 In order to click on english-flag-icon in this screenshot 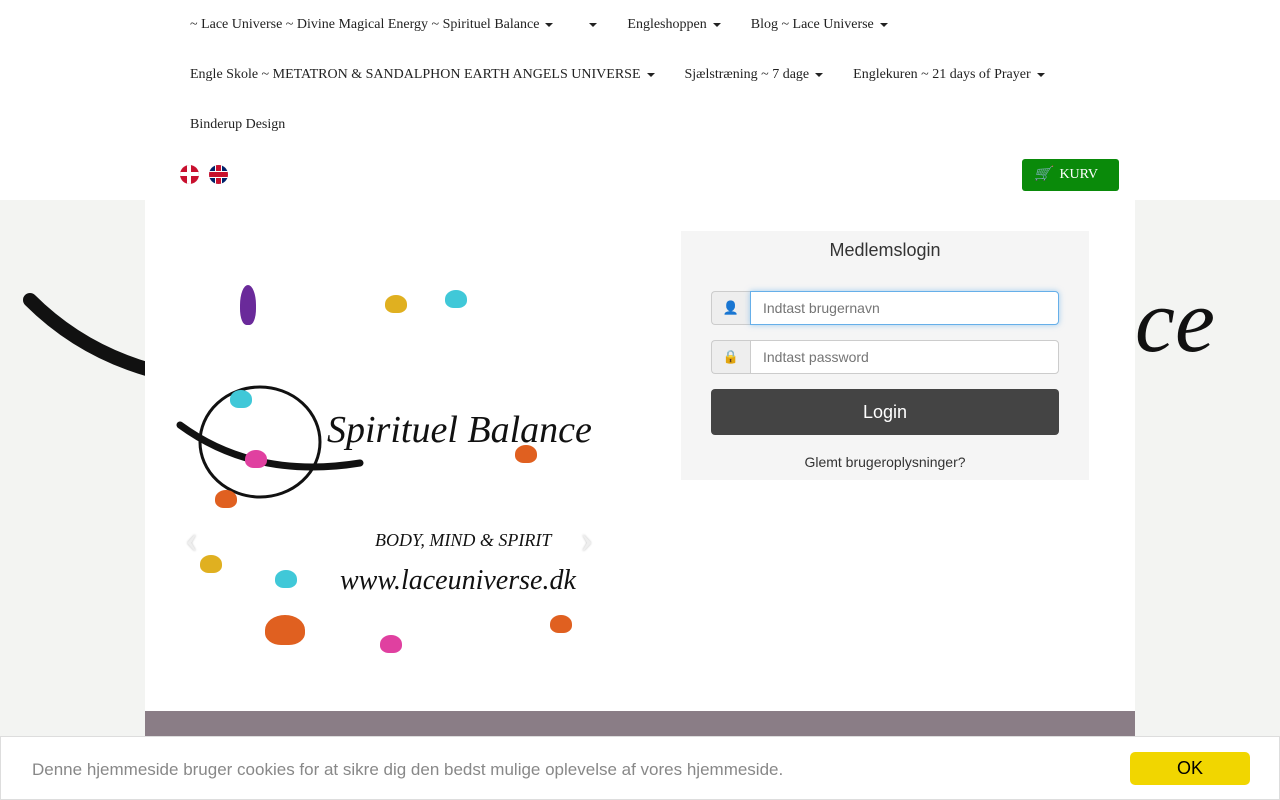, I will do `click(218, 174)`.